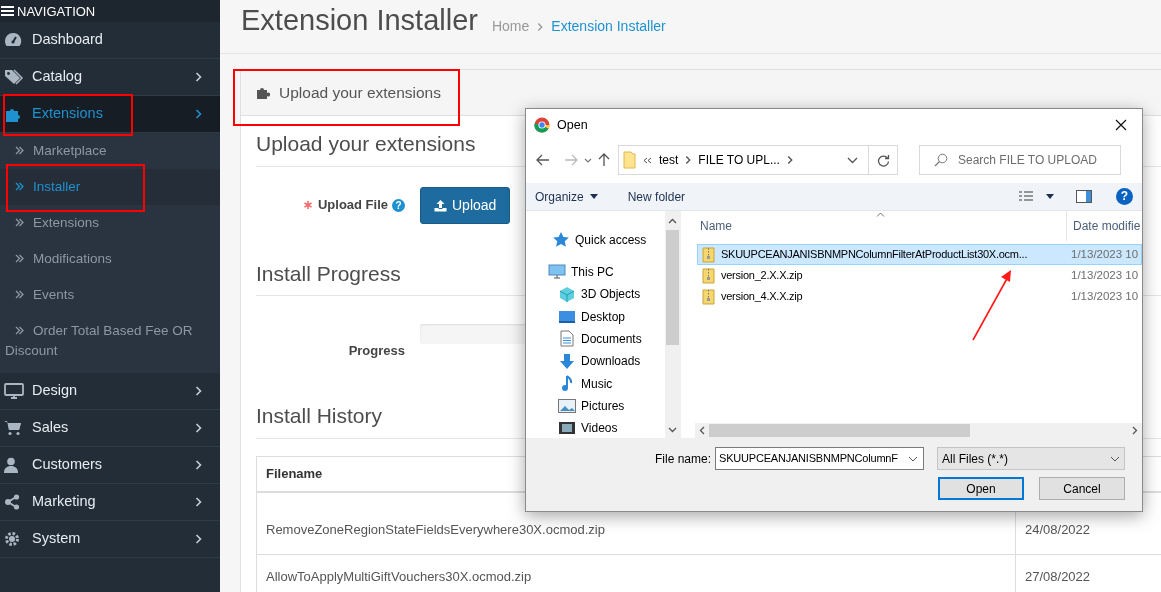 The image size is (1161, 592). What do you see at coordinates (941, 160) in the screenshot?
I see `search-icon` at bounding box center [941, 160].